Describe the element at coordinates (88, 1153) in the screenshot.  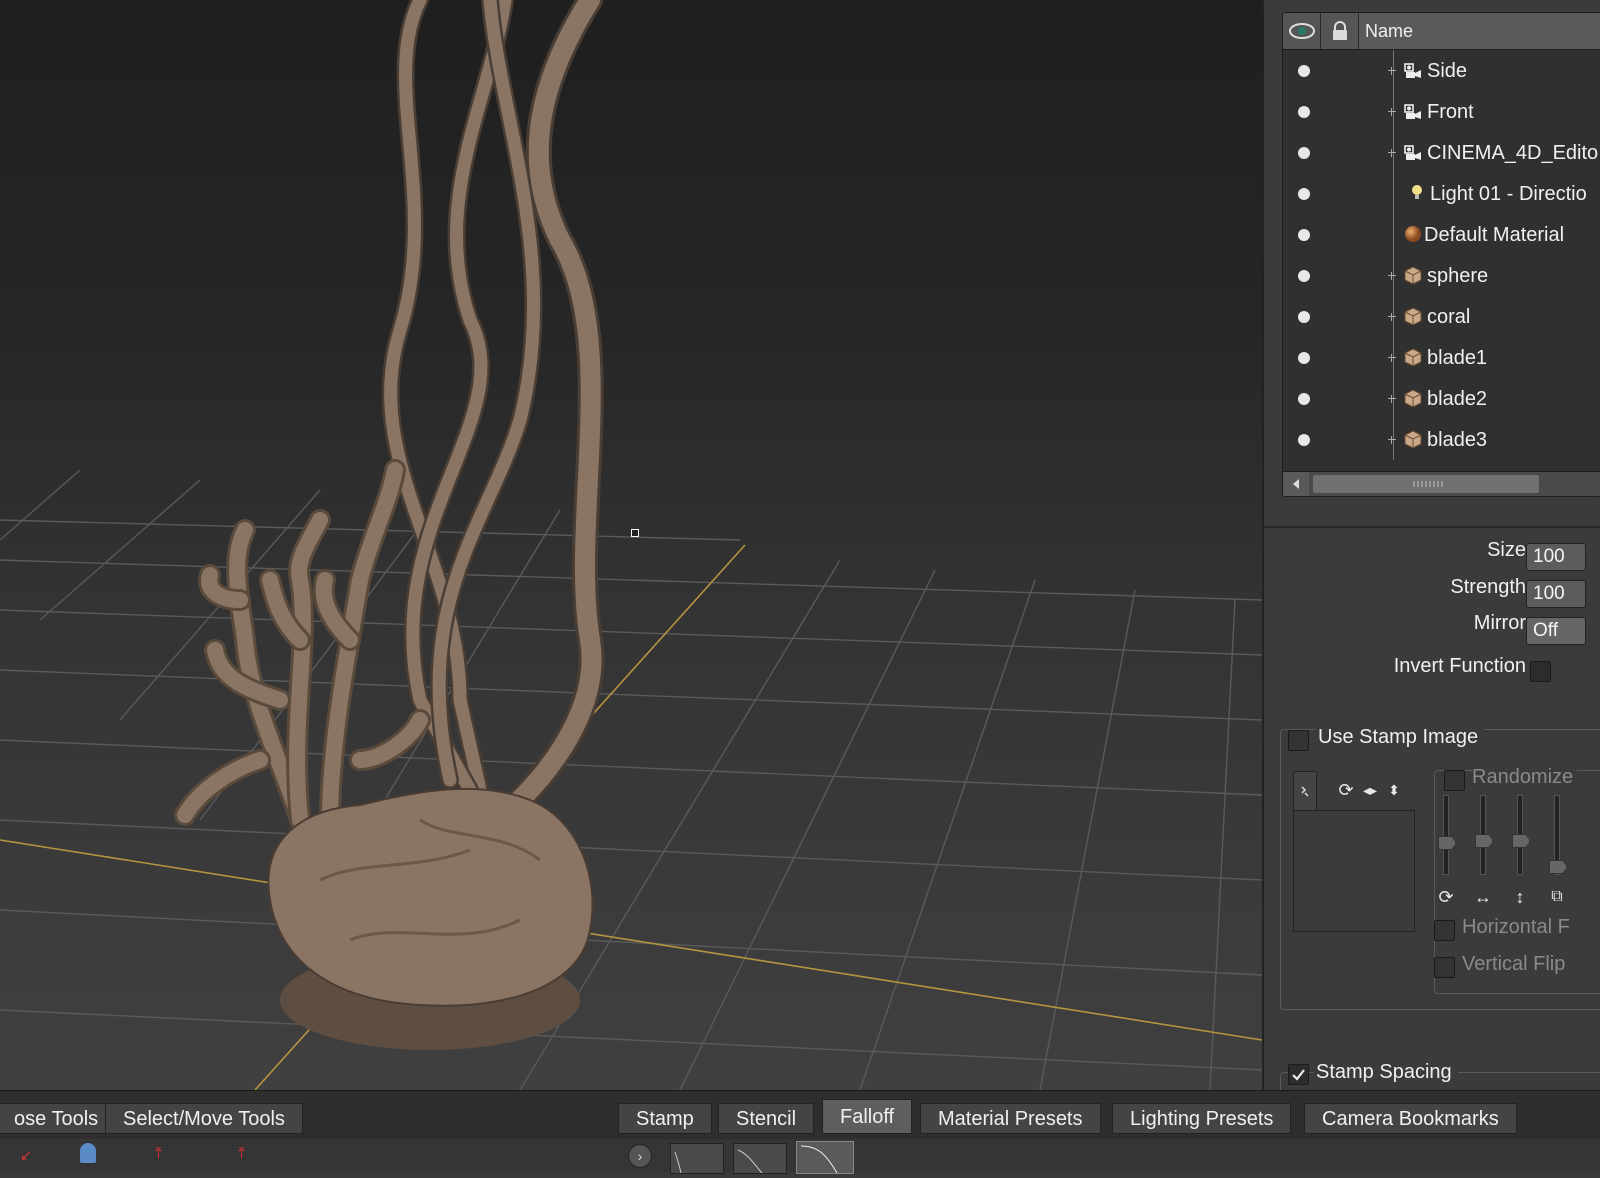
I see `paint-tool-icon` at that location.